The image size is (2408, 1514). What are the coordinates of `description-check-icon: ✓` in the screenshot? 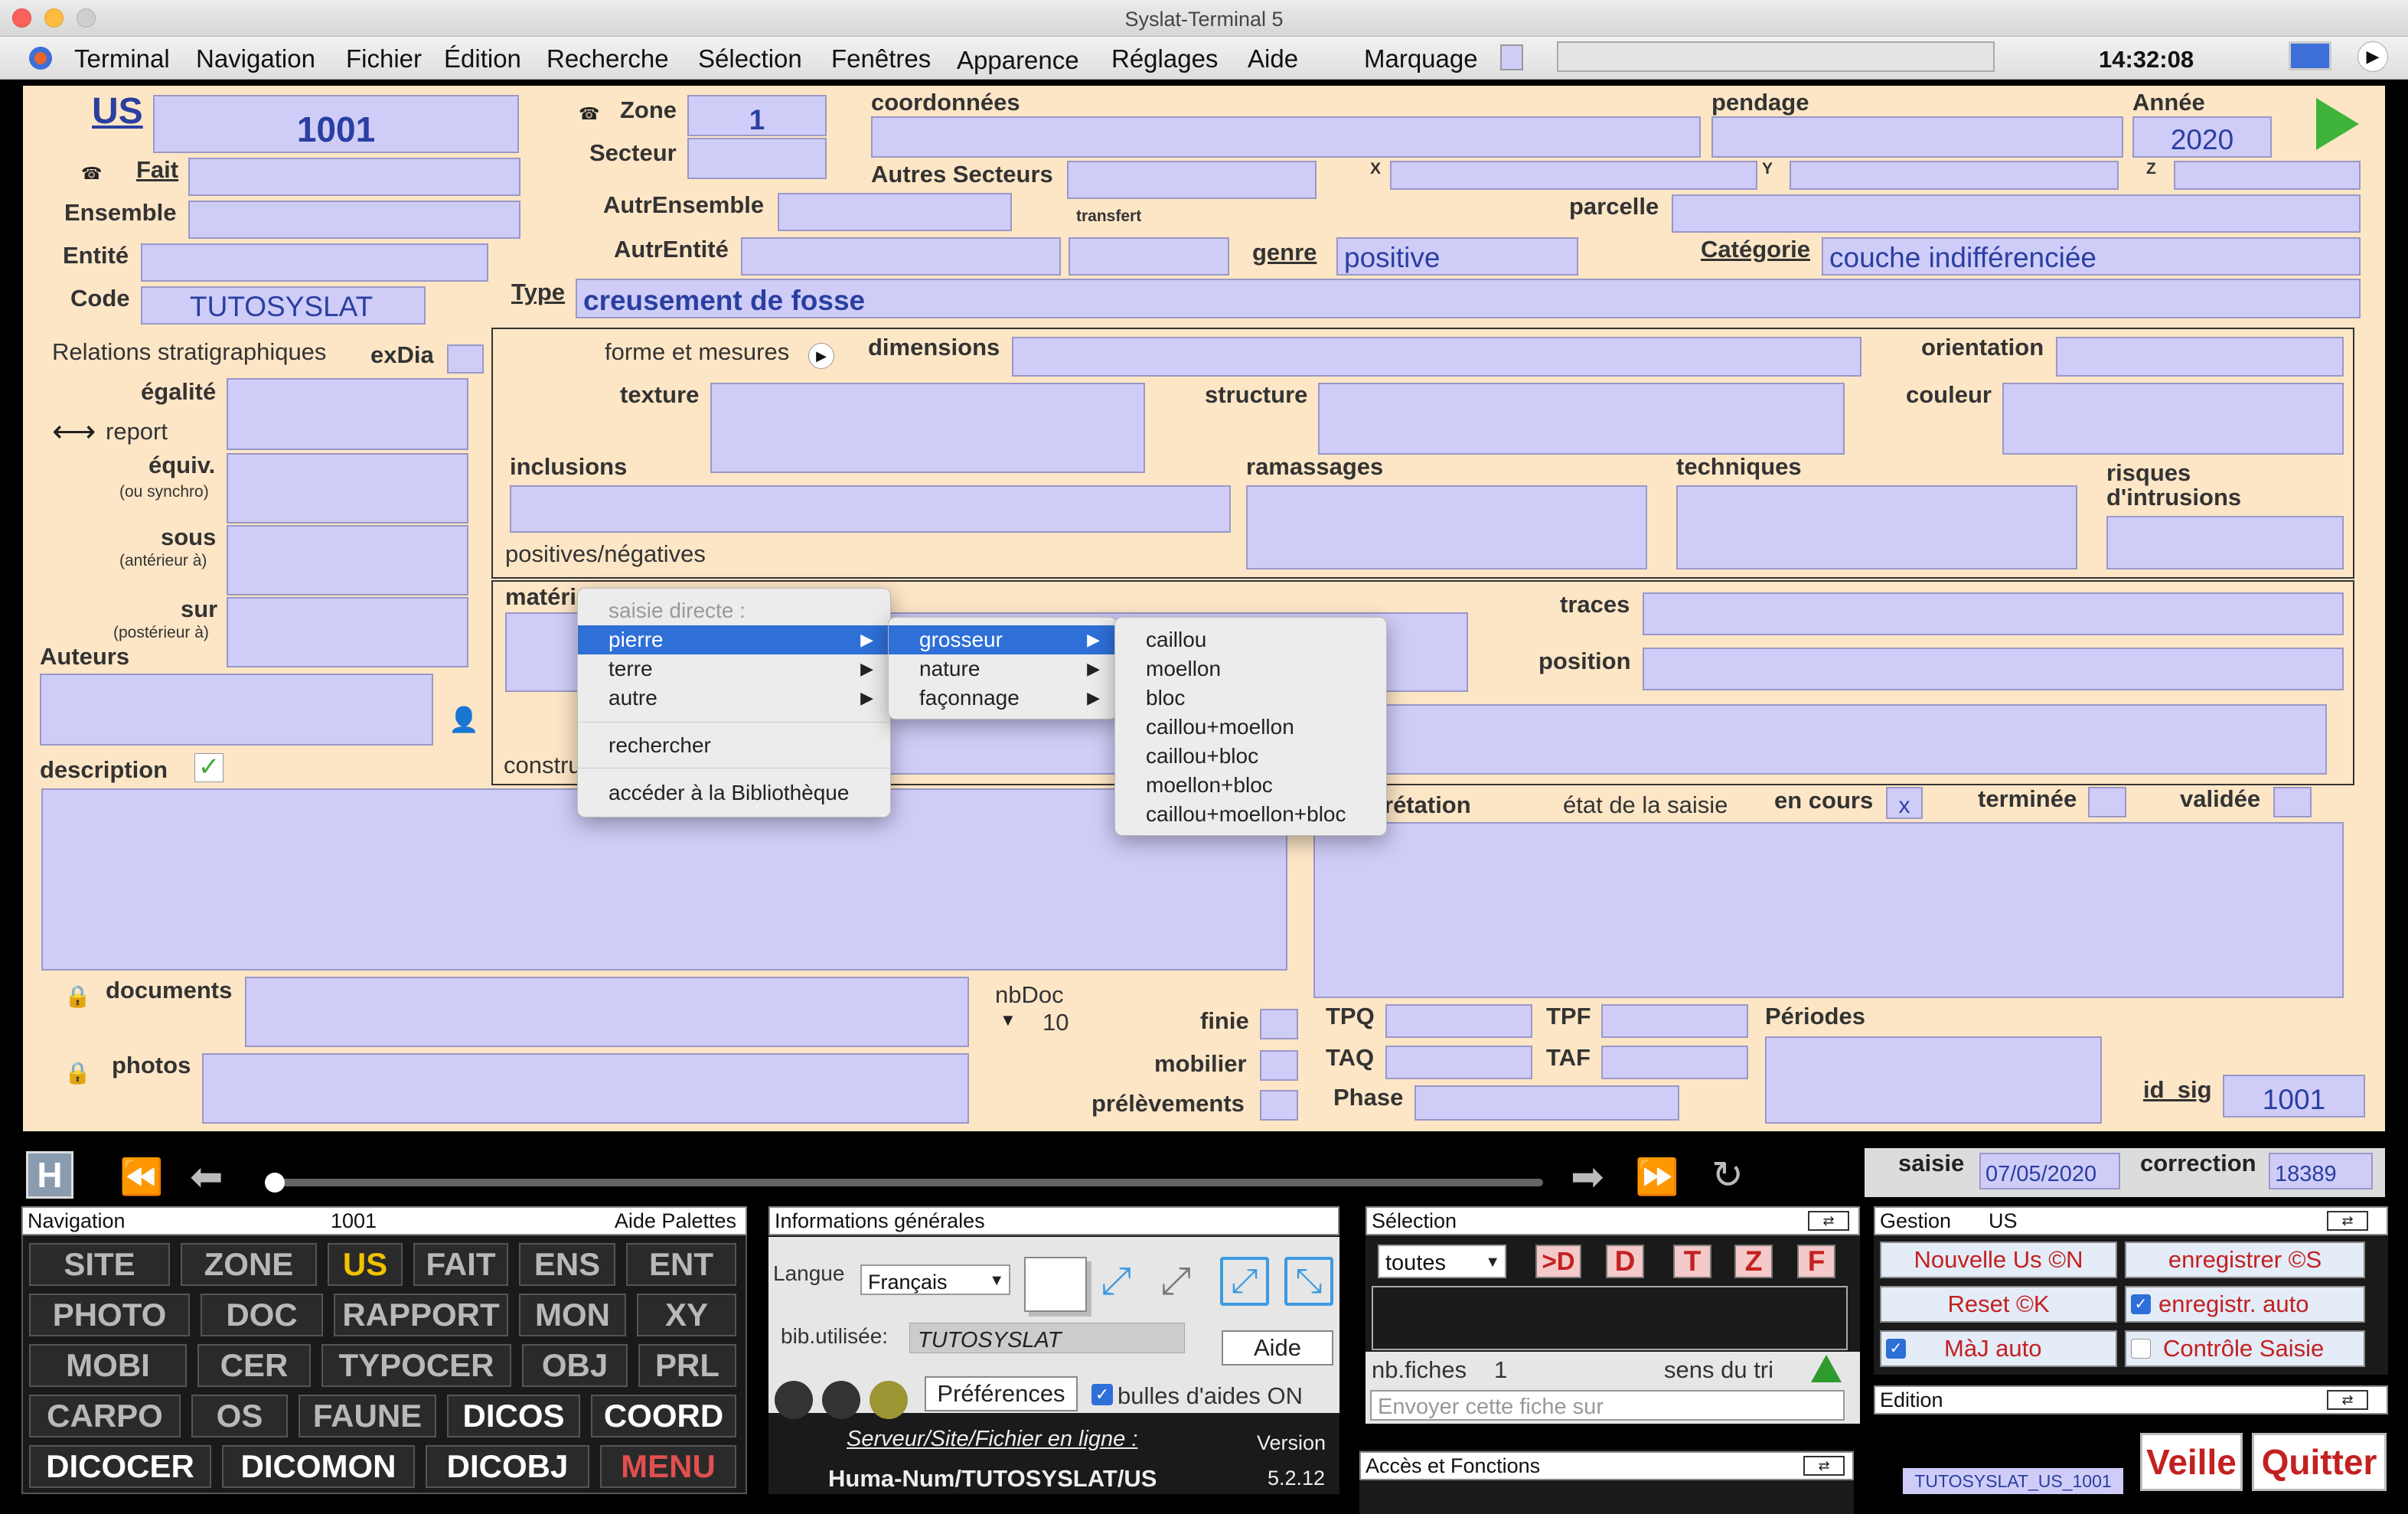 It's located at (209, 767).